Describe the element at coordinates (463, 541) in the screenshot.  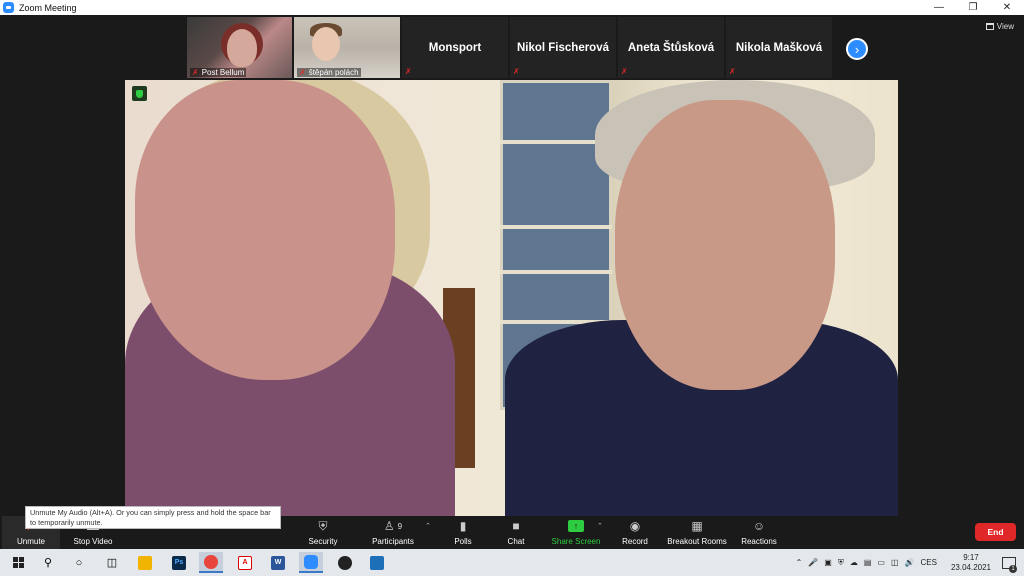
I see `polls-label: Polls` at that location.